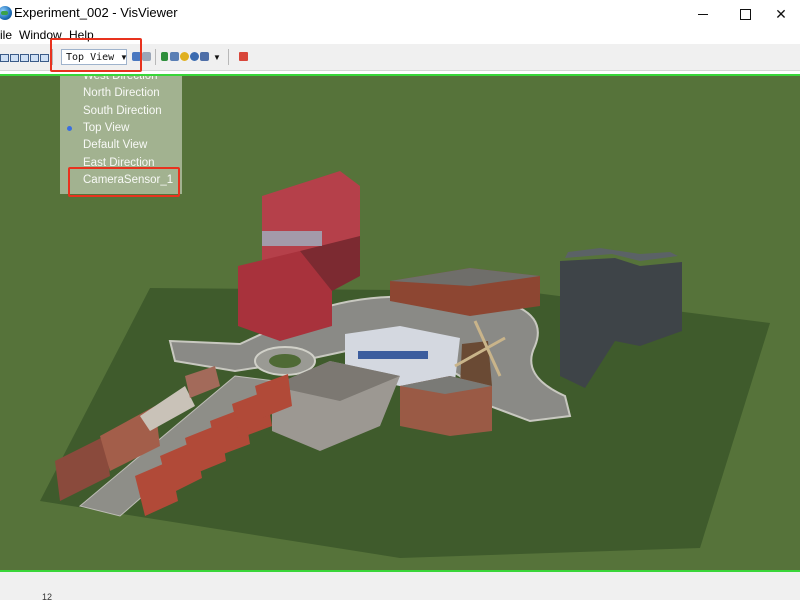 Image resolution: width=800 pixels, height=602 pixels. I want to click on maximize-icon, so click(745, 14).